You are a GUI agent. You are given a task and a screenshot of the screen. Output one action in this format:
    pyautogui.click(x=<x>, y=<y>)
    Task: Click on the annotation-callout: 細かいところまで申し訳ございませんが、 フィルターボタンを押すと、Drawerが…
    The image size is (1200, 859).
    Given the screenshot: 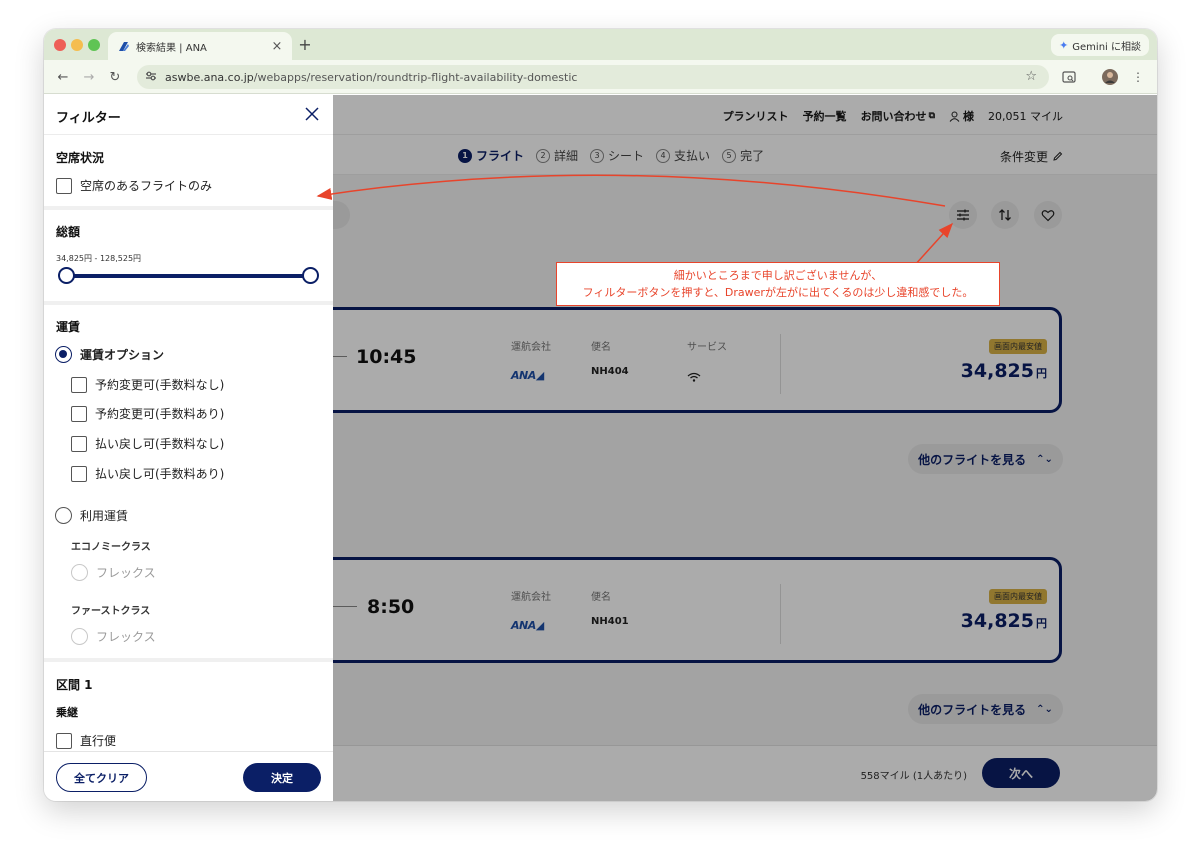 What is the action you would take?
    pyautogui.click(x=778, y=284)
    